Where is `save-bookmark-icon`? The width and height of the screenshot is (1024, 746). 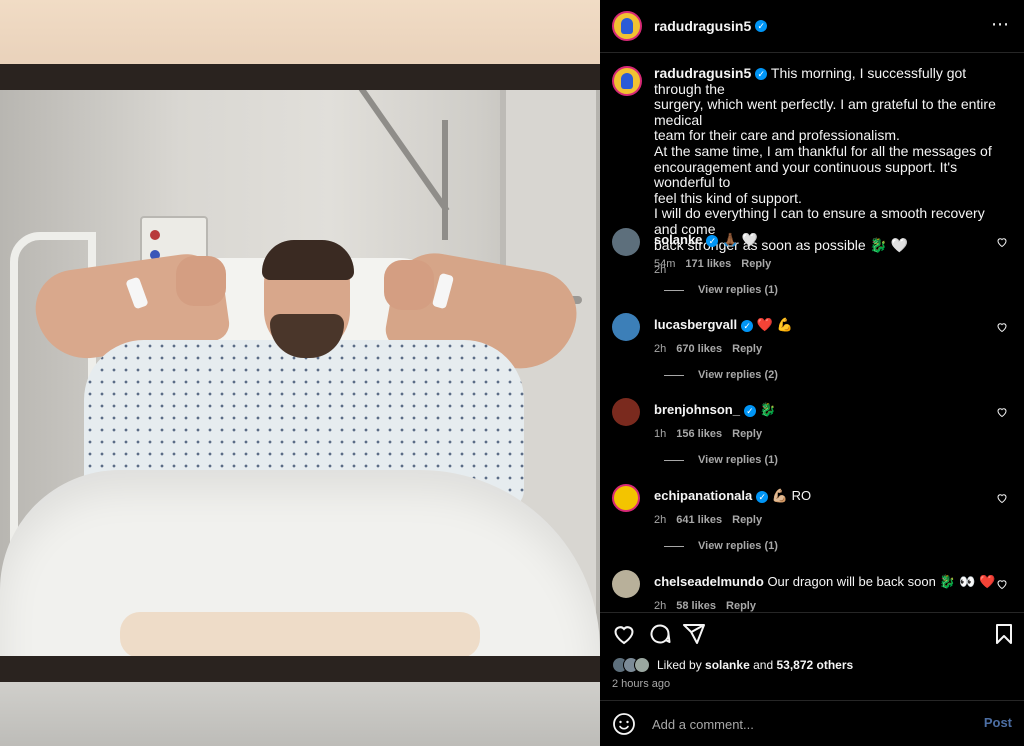
save-bookmark-icon is located at coordinates (1004, 634).